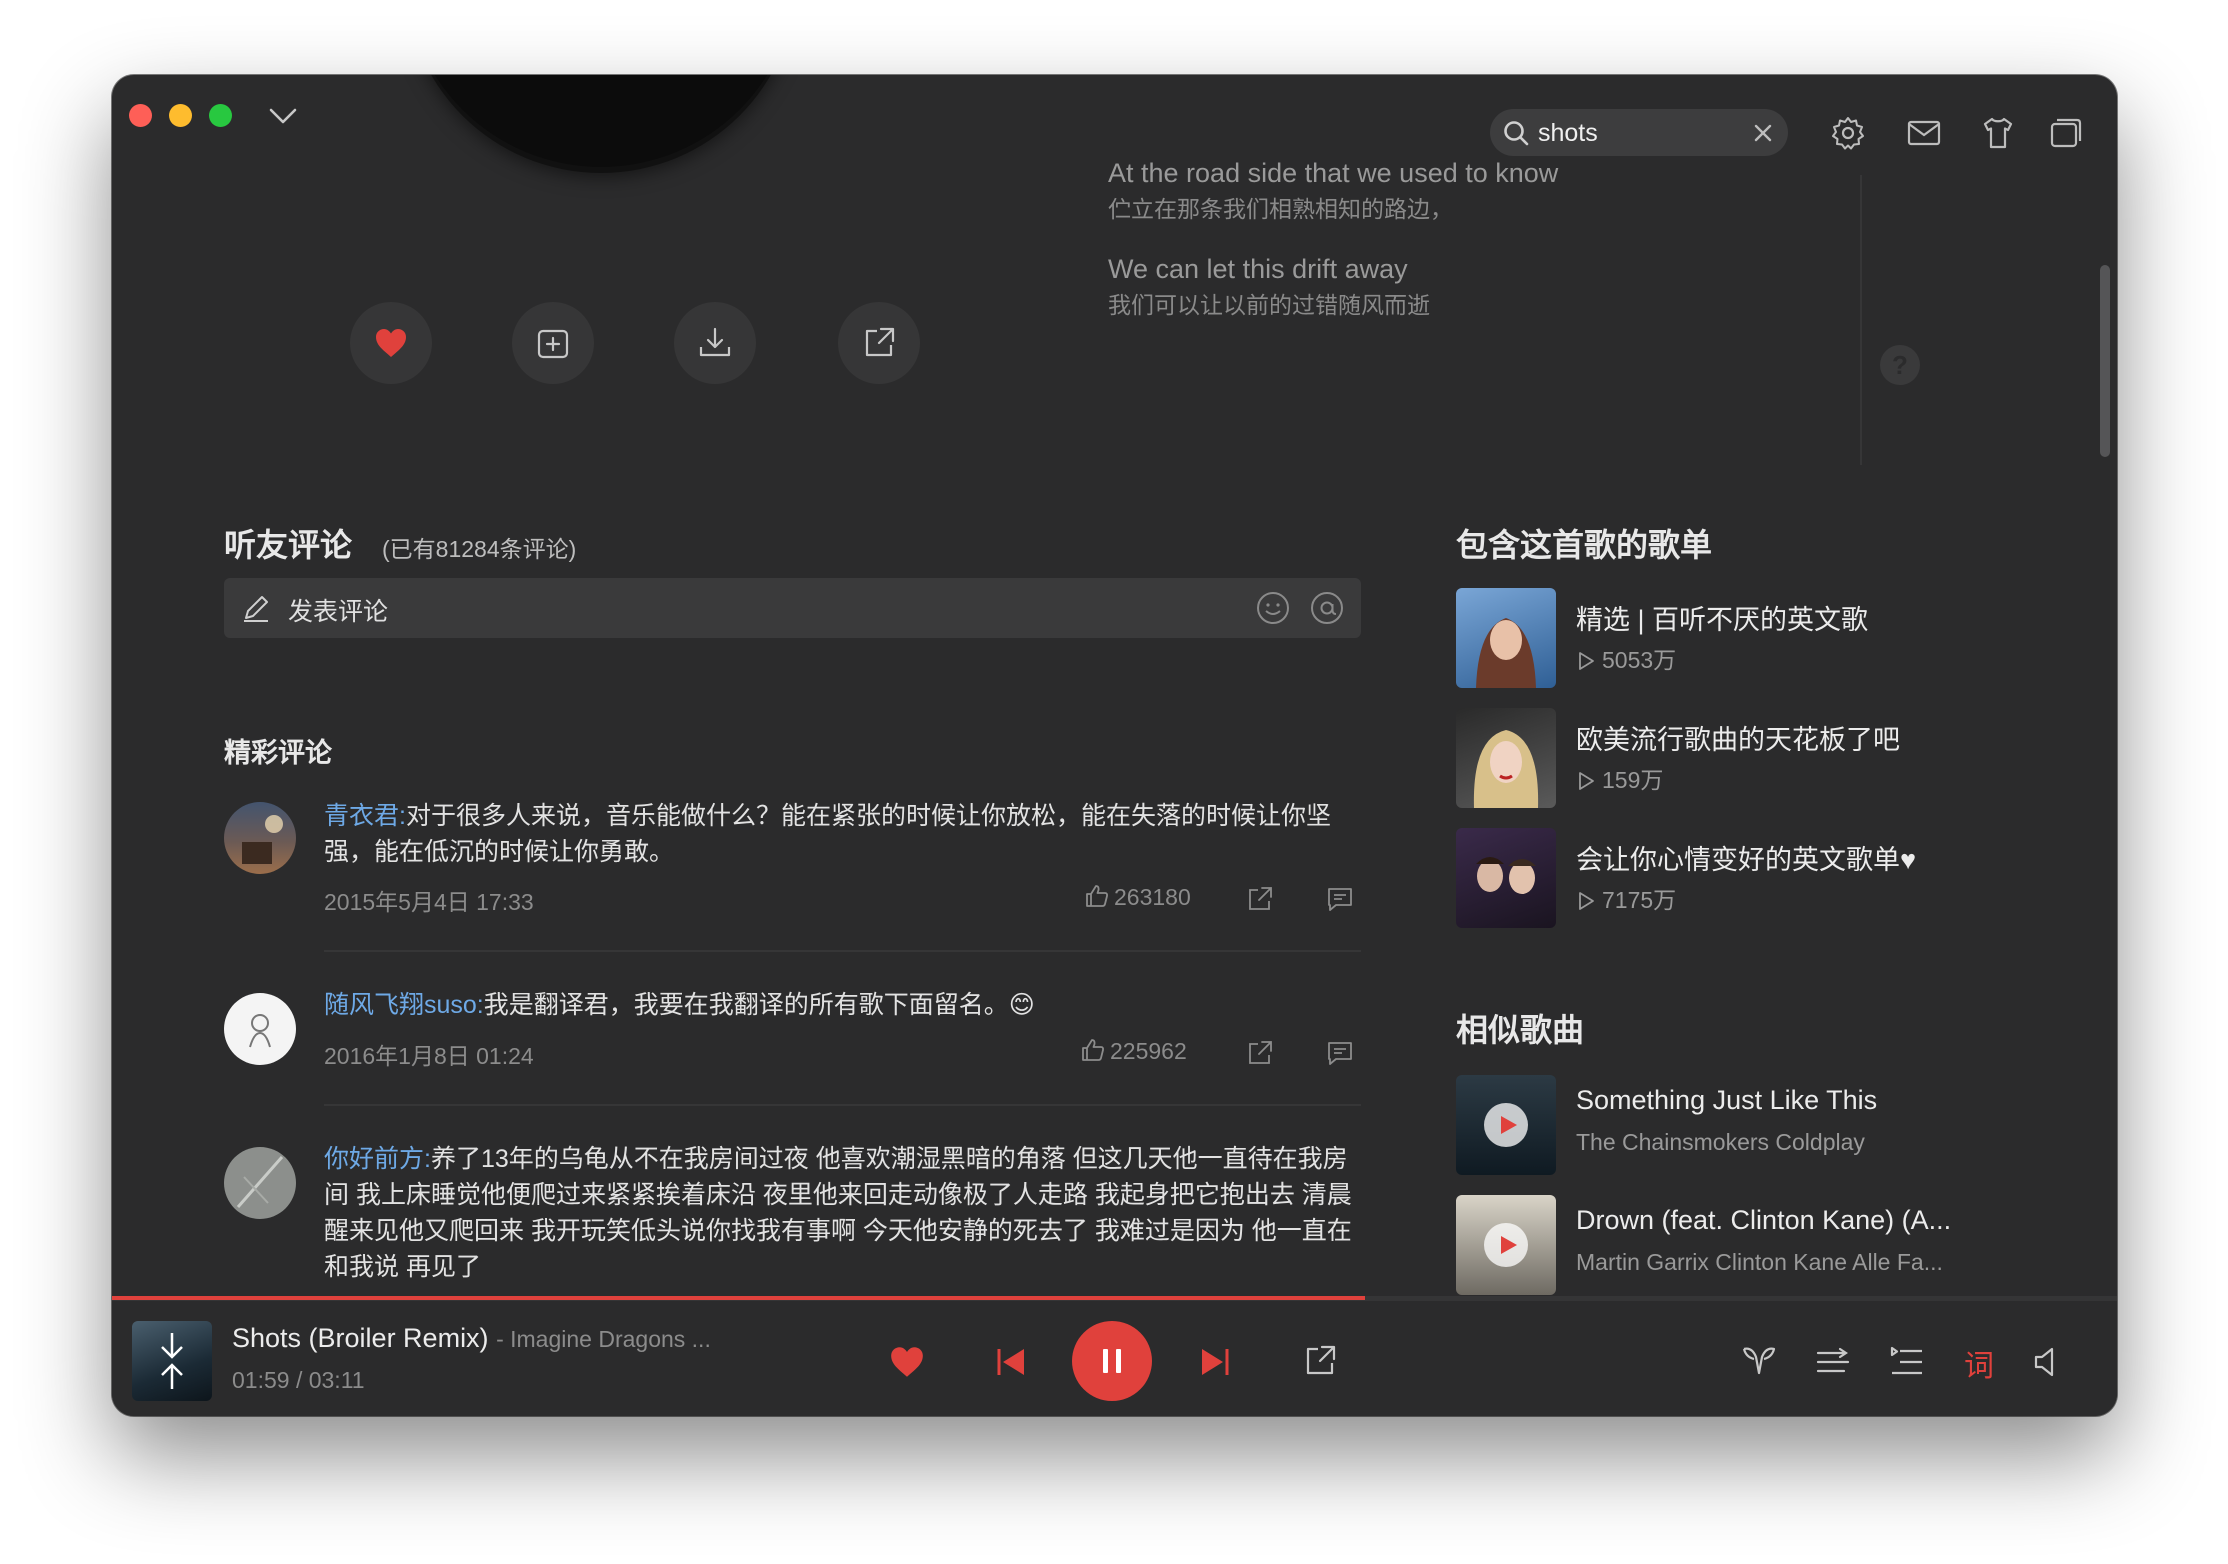  Describe the element at coordinates (1639, 900) in the screenshot. I see `playlist-play-count-text: 7175万` at that location.